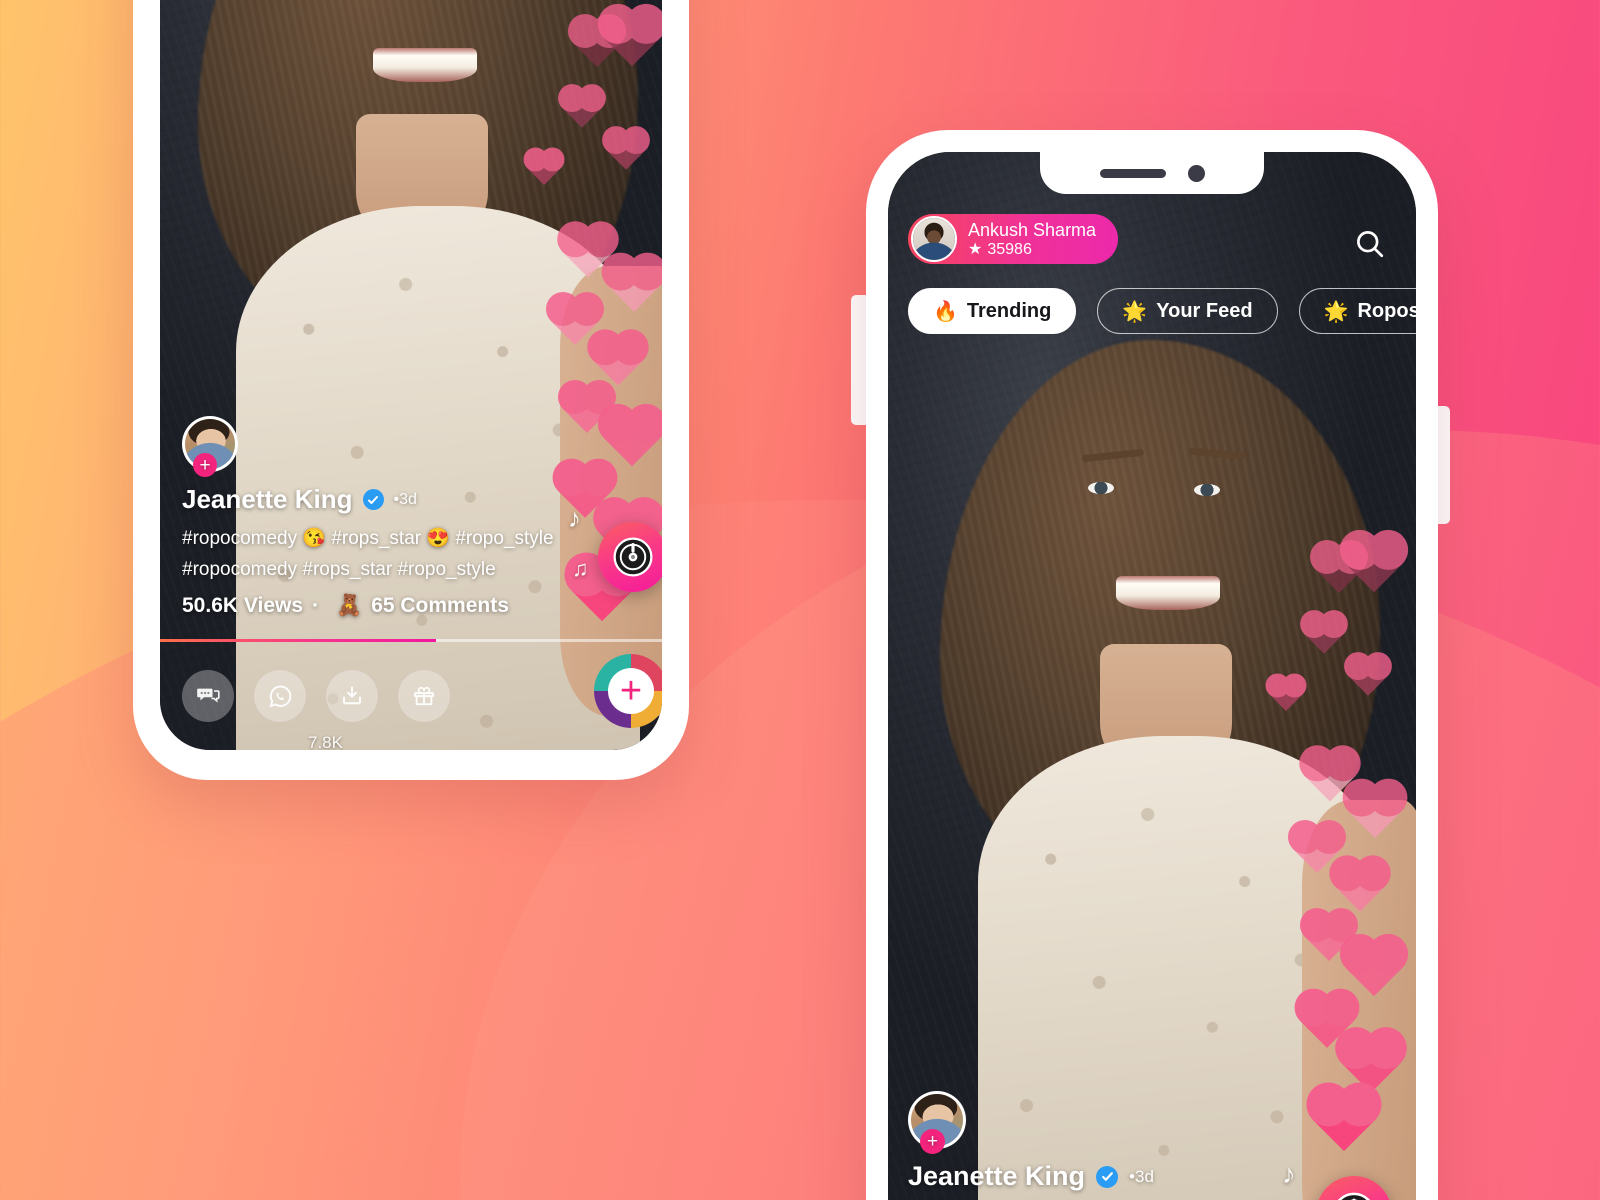 The width and height of the screenshot is (1600, 1200). I want to click on bottom-action-bar, so click(316, 696).